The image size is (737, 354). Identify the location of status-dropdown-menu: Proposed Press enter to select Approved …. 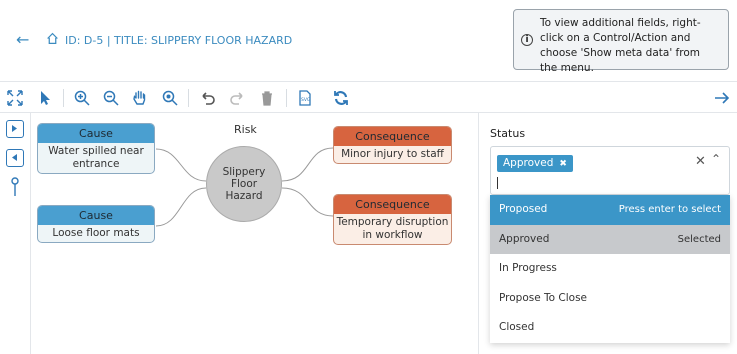
(610, 269).